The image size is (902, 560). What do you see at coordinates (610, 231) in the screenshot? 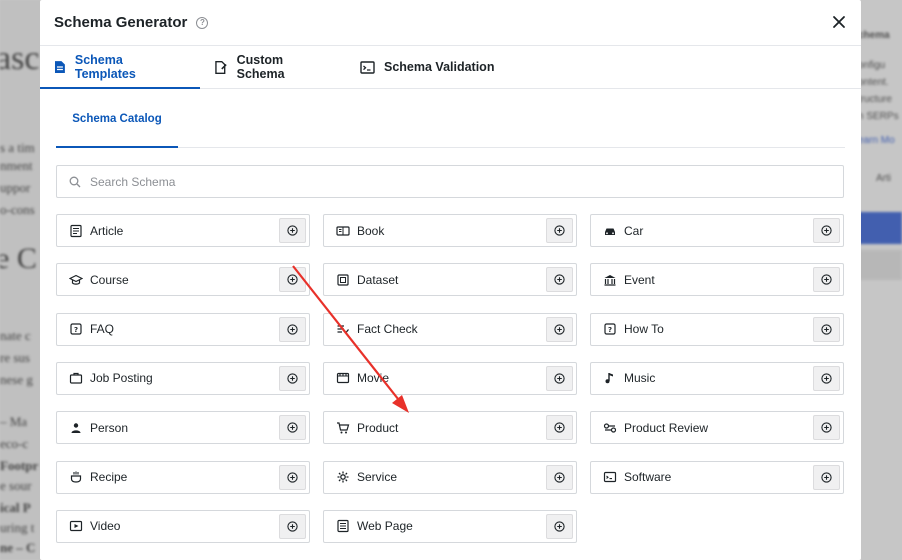
I see `car-icon` at bounding box center [610, 231].